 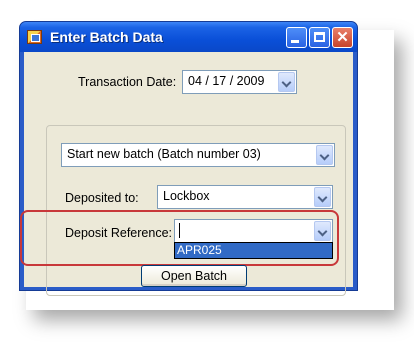 I want to click on open-batch-button: Open Batch, so click(x=194, y=276).